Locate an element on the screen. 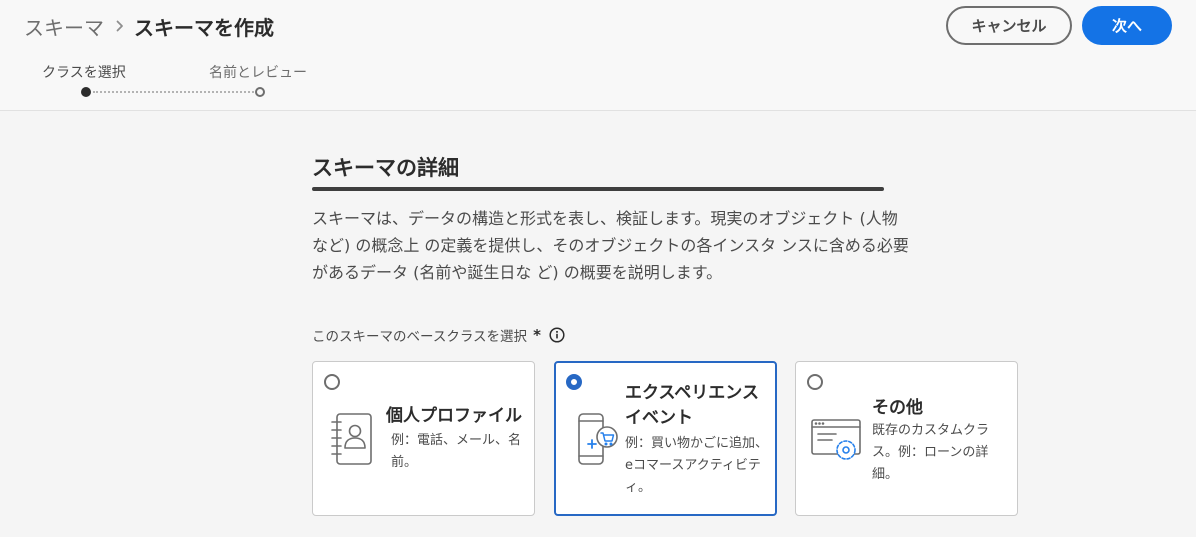  option-description: 例：買い物かごに追加、eコマースアクティビティ。 is located at coordinates (697, 465).